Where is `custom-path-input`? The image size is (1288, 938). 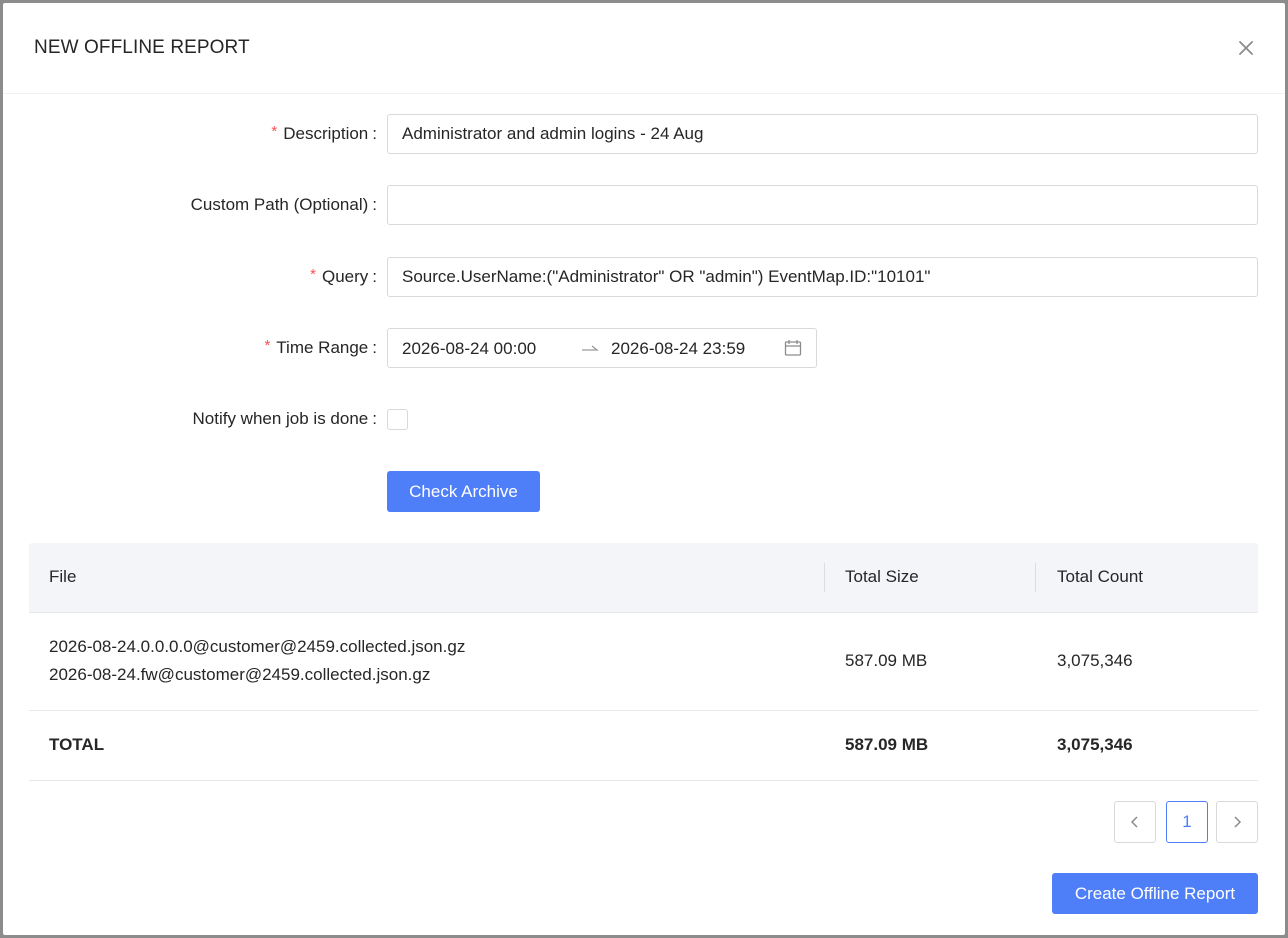 custom-path-input is located at coordinates (822, 205).